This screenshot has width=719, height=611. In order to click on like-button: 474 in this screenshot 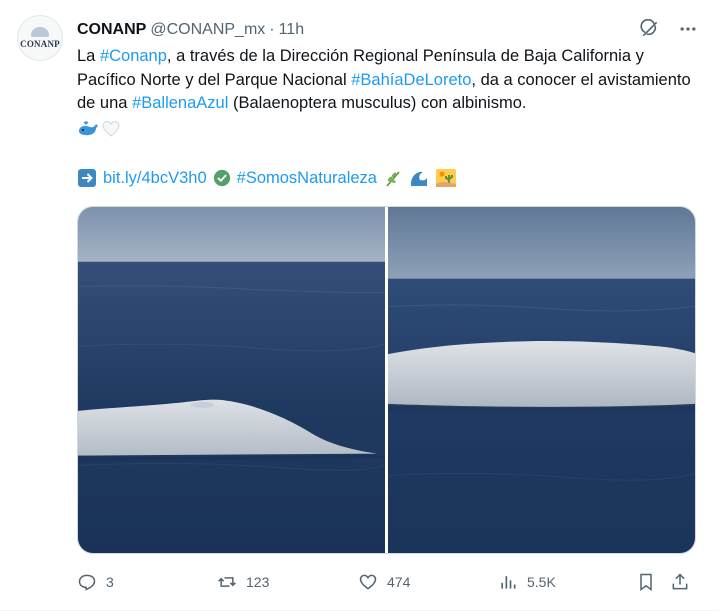, I will do `click(428, 582)`.